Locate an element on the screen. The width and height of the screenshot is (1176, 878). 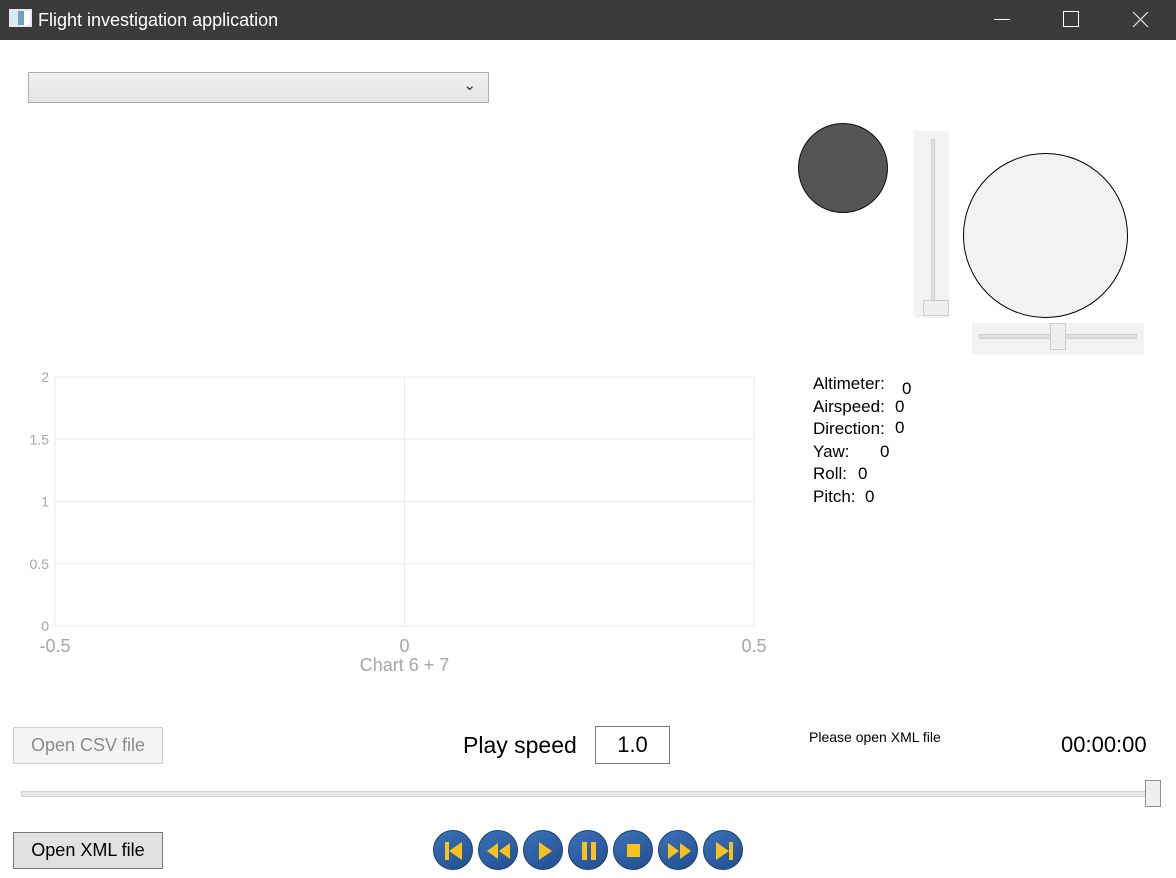
x-axis-label: Chart 6 + 7 is located at coordinates (405, 665).